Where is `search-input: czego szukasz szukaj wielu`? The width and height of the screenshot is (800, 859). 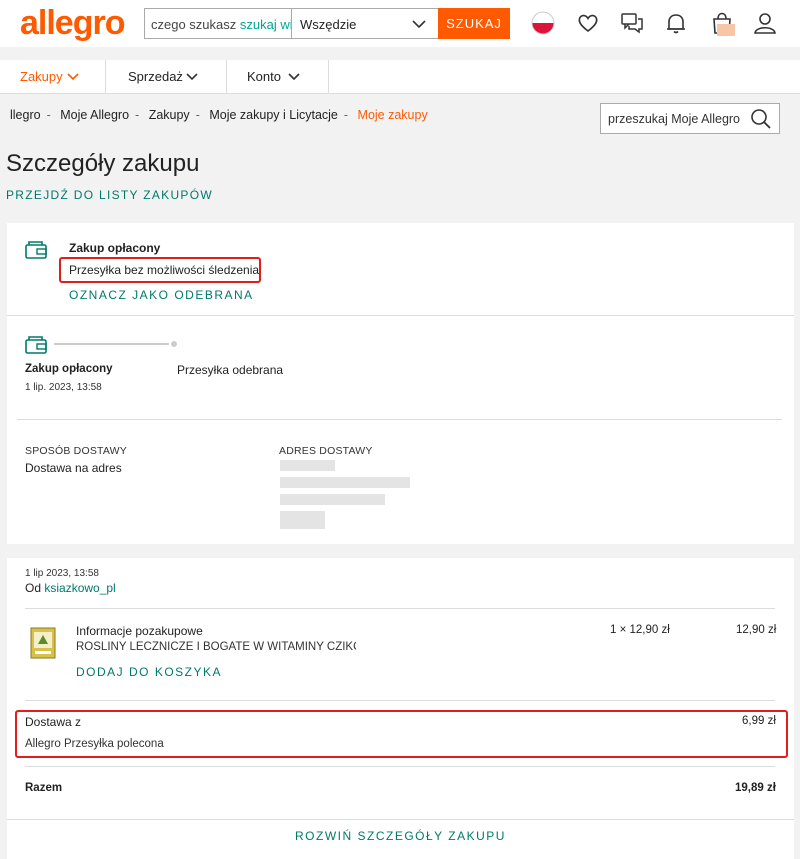
search-input: czego szukasz szukaj wielu is located at coordinates (218, 23).